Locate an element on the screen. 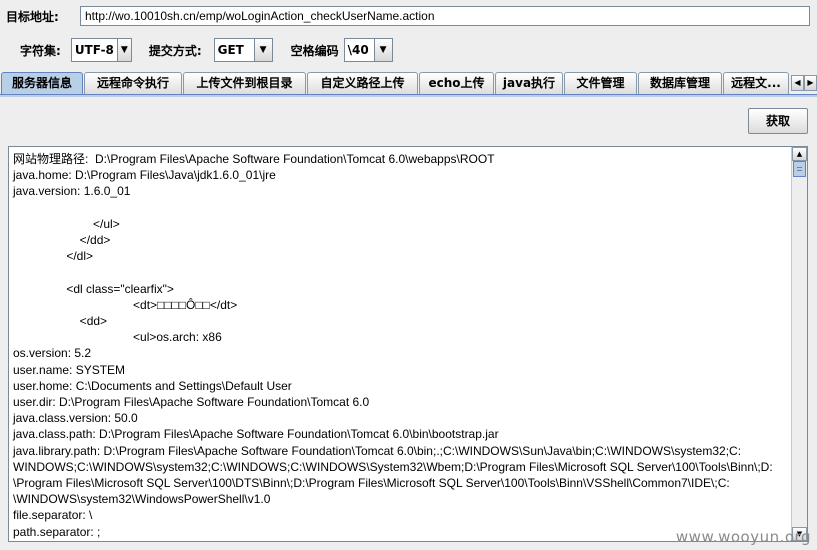 The height and width of the screenshot is (550, 817). chevron-left-icon: ◀ is located at coordinates (797, 83).